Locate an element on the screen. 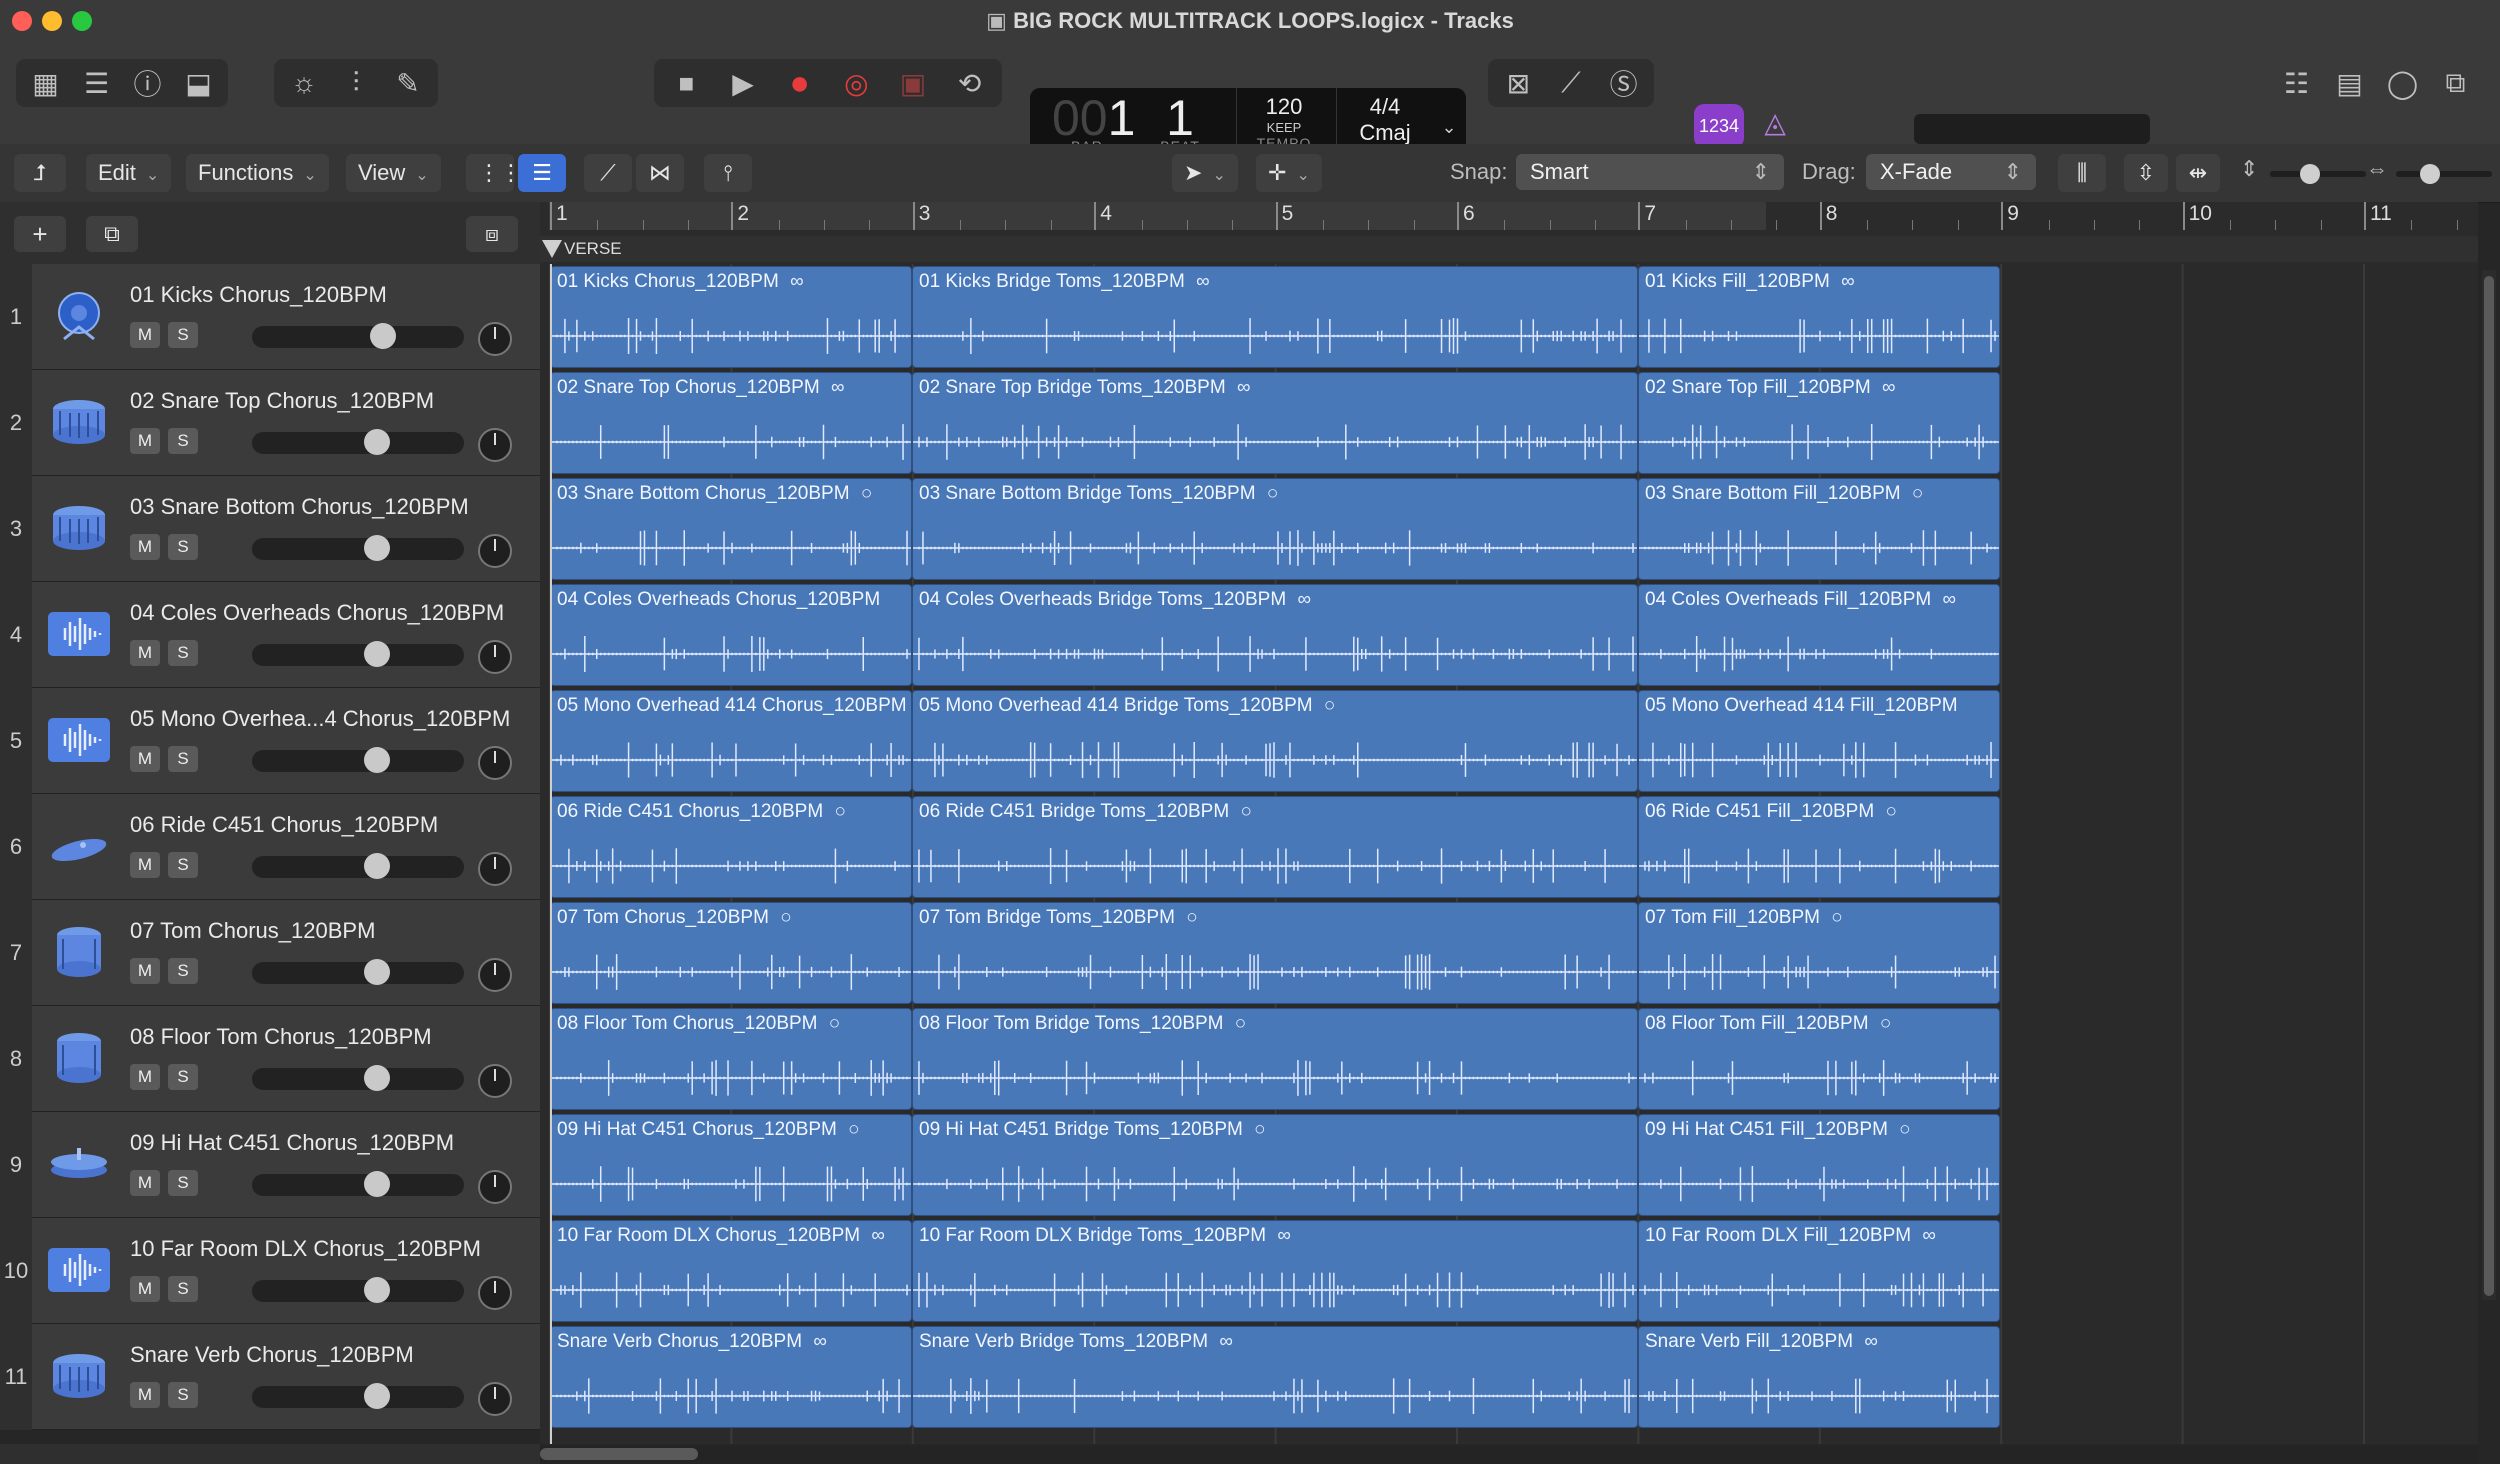  inspector-icon: ☰ is located at coordinates (97, 83).